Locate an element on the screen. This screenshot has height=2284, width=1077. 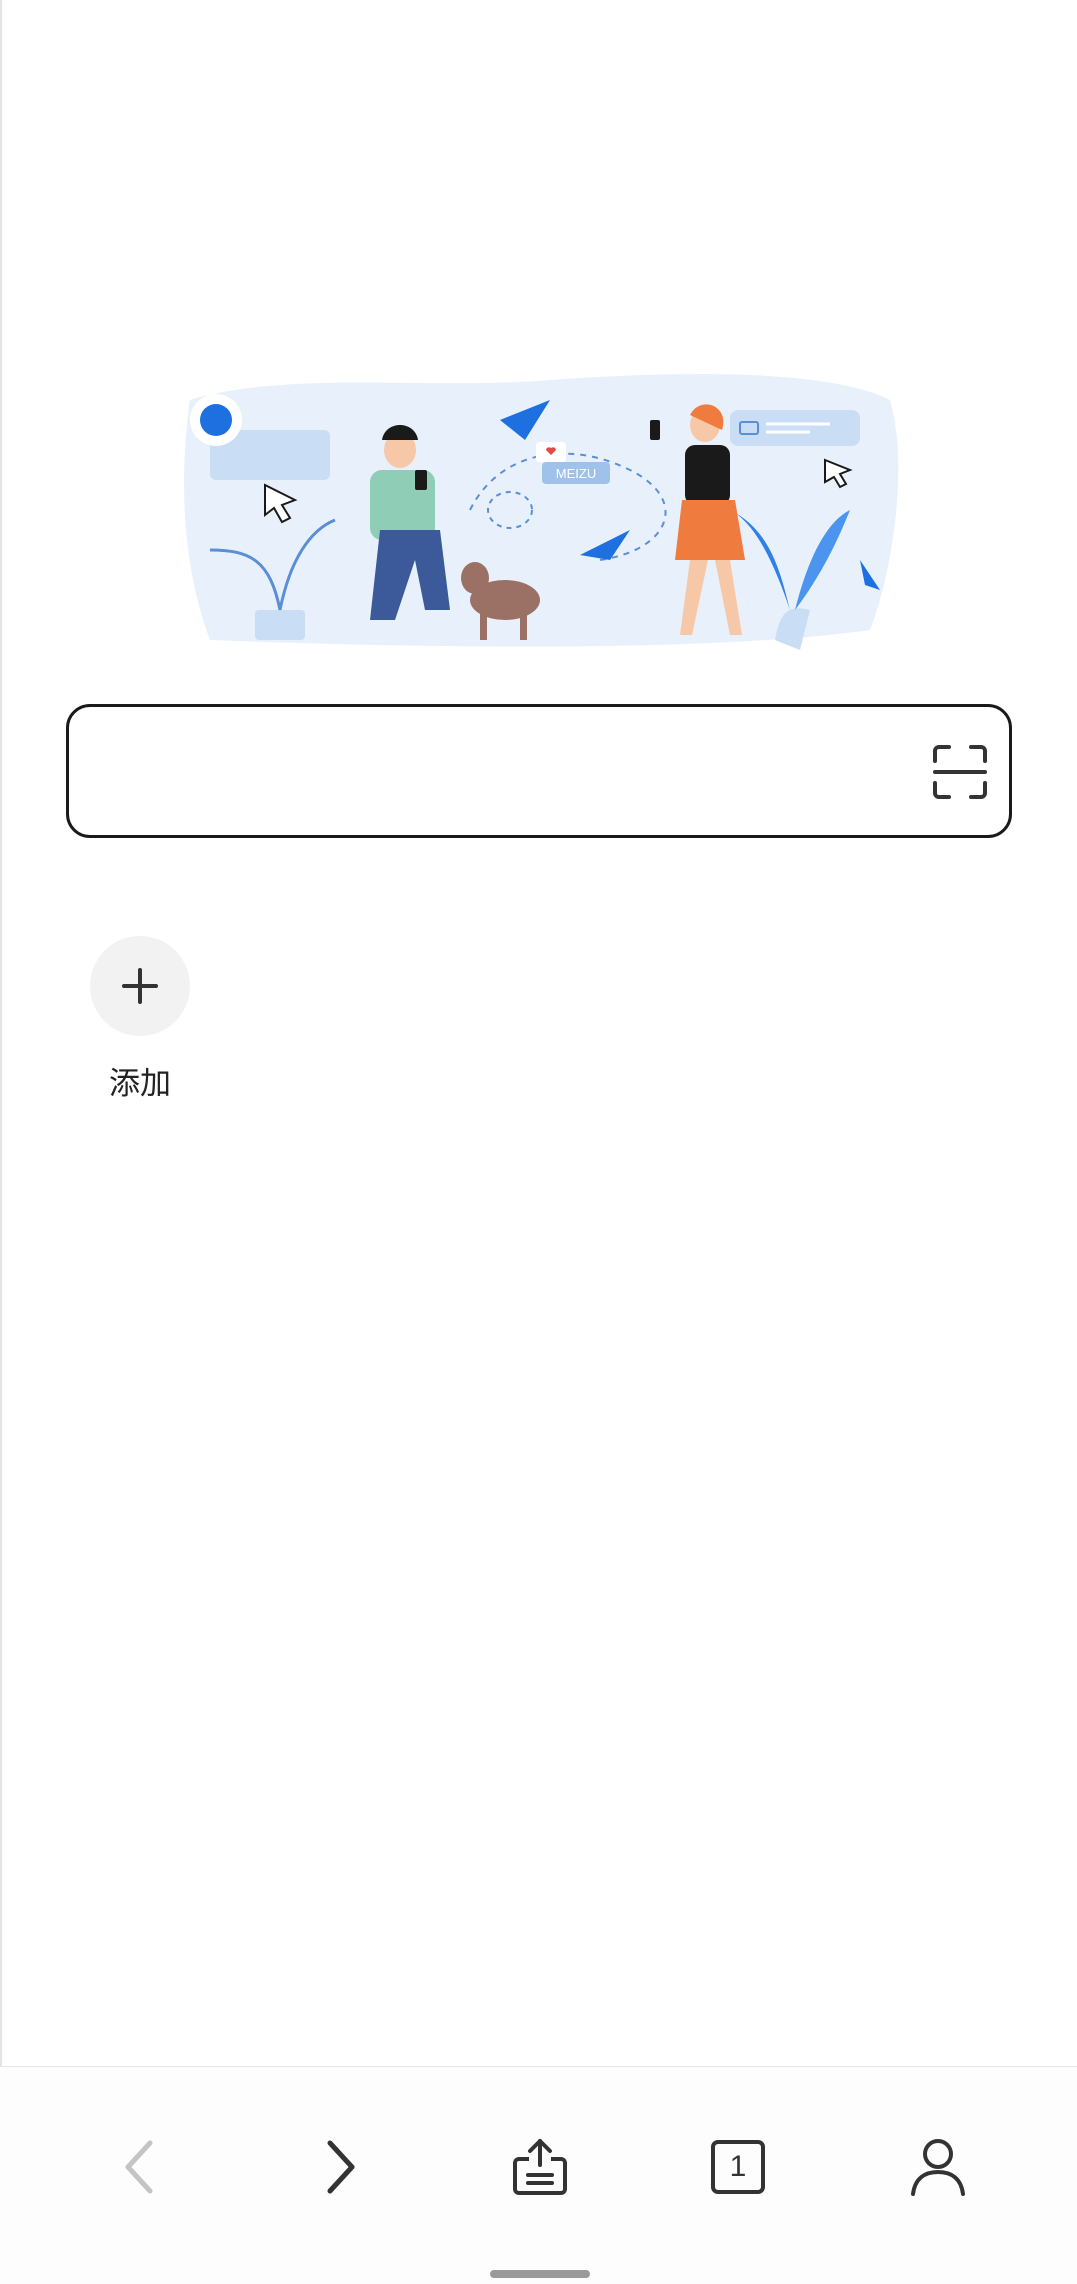
add-shortcut-button is located at coordinates (140, 986).